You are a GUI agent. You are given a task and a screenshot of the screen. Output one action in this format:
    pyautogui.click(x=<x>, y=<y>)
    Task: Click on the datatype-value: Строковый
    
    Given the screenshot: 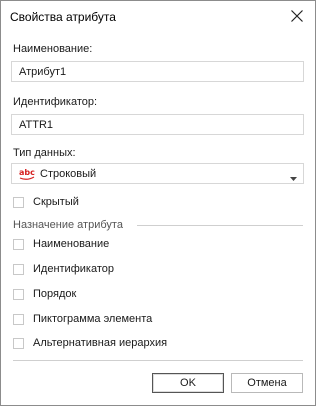 What is the action you would take?
    pyautogui.click(x=68, y=174)
    